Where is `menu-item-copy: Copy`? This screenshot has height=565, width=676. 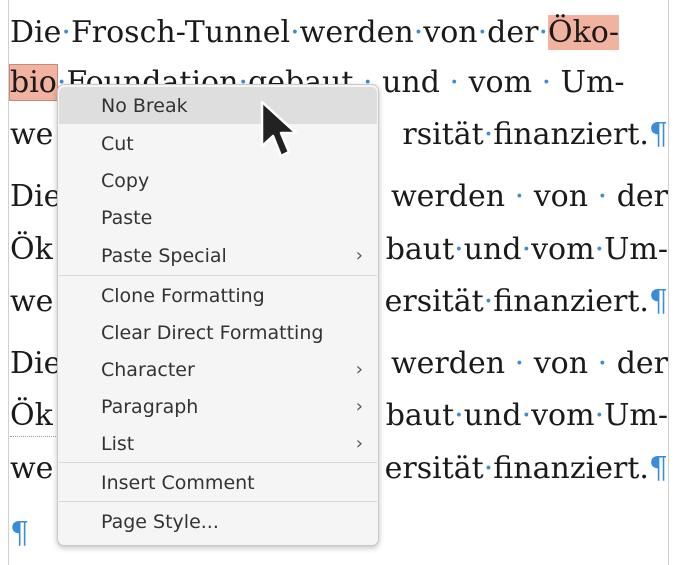 menu-item-copy: Copy is located at coordinates (218, 180).